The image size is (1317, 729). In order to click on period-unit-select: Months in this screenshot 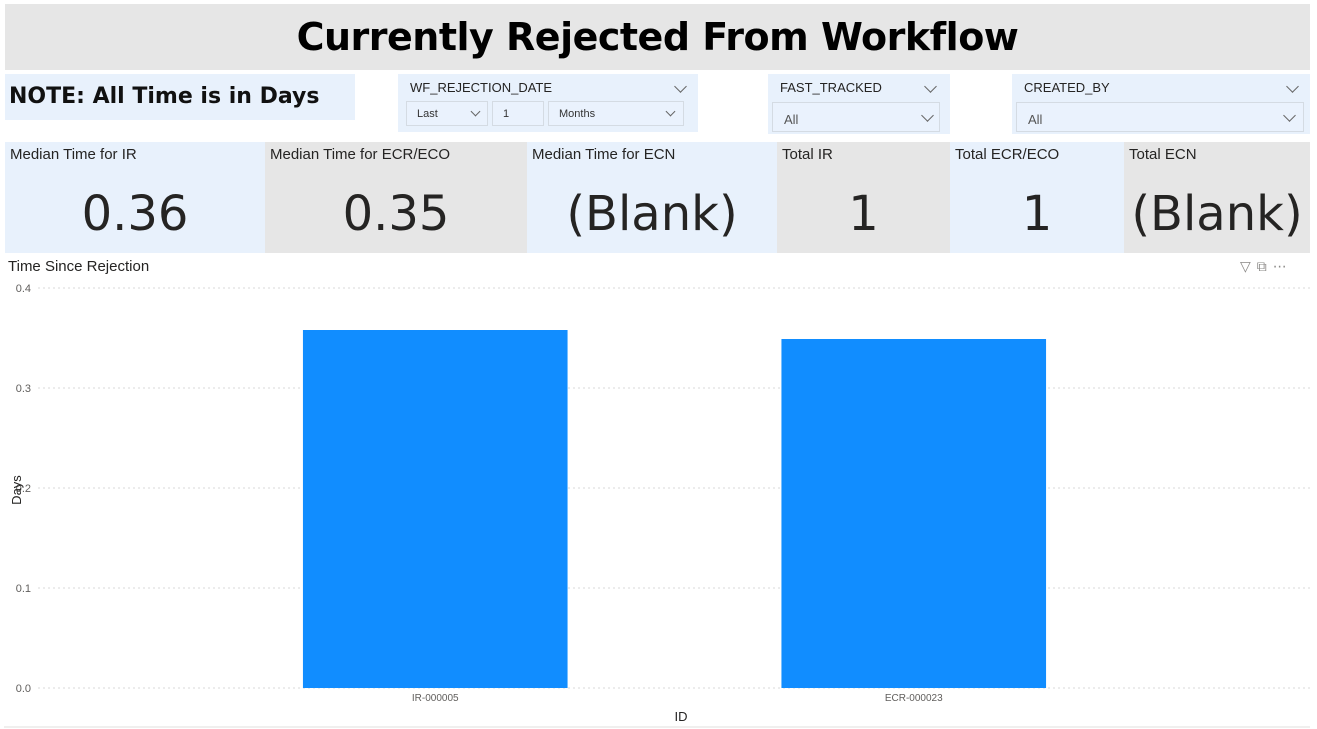, I will do `click(616, 113)`.